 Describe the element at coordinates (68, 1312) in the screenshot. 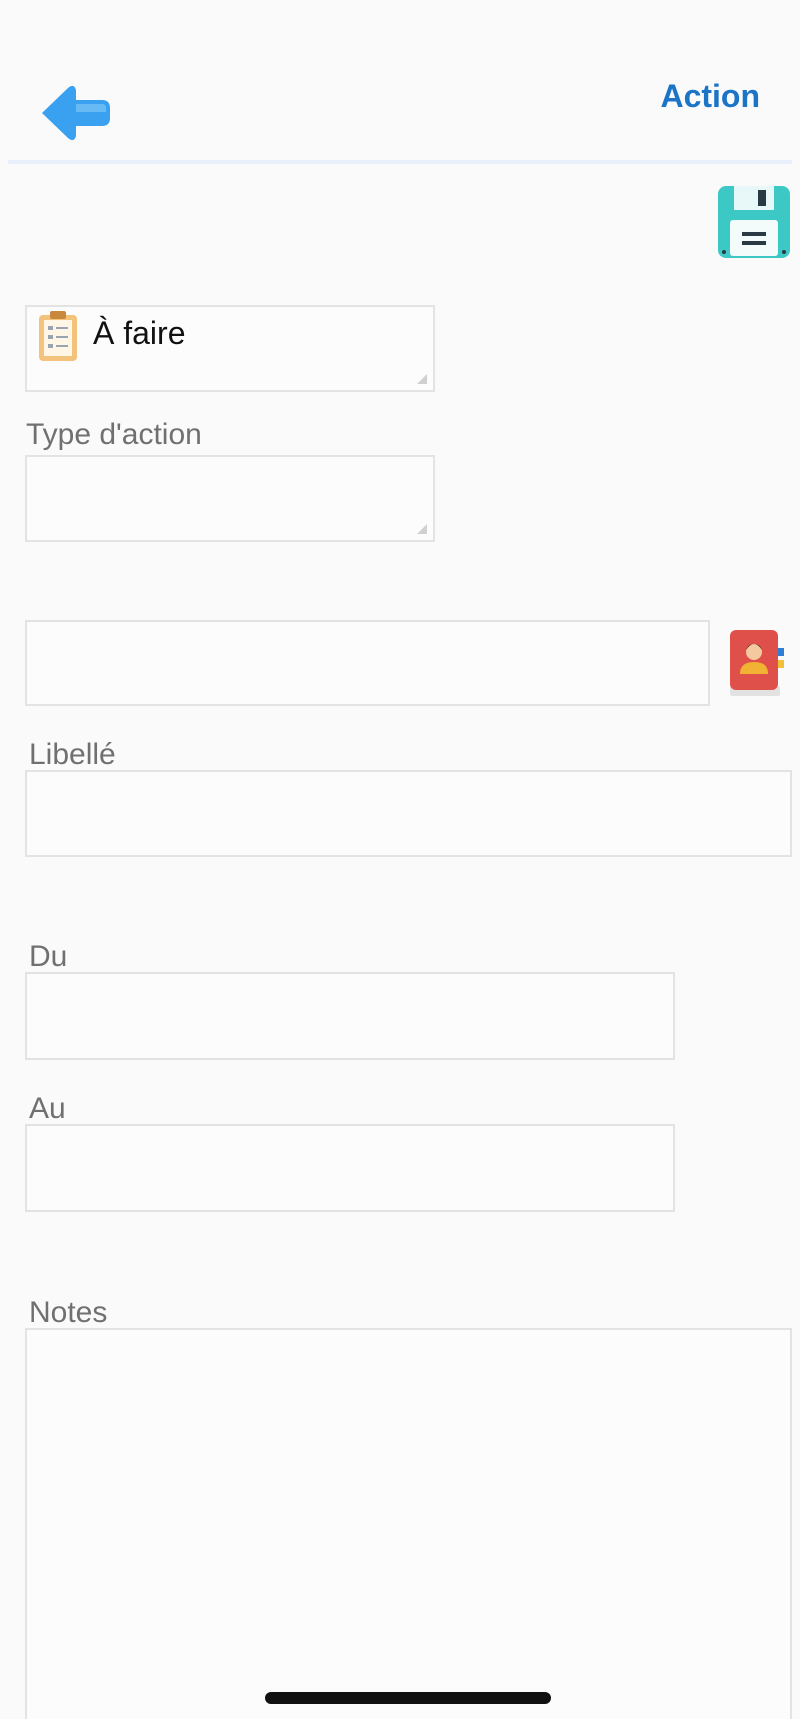

I see `notes-label: Notes` at that location.